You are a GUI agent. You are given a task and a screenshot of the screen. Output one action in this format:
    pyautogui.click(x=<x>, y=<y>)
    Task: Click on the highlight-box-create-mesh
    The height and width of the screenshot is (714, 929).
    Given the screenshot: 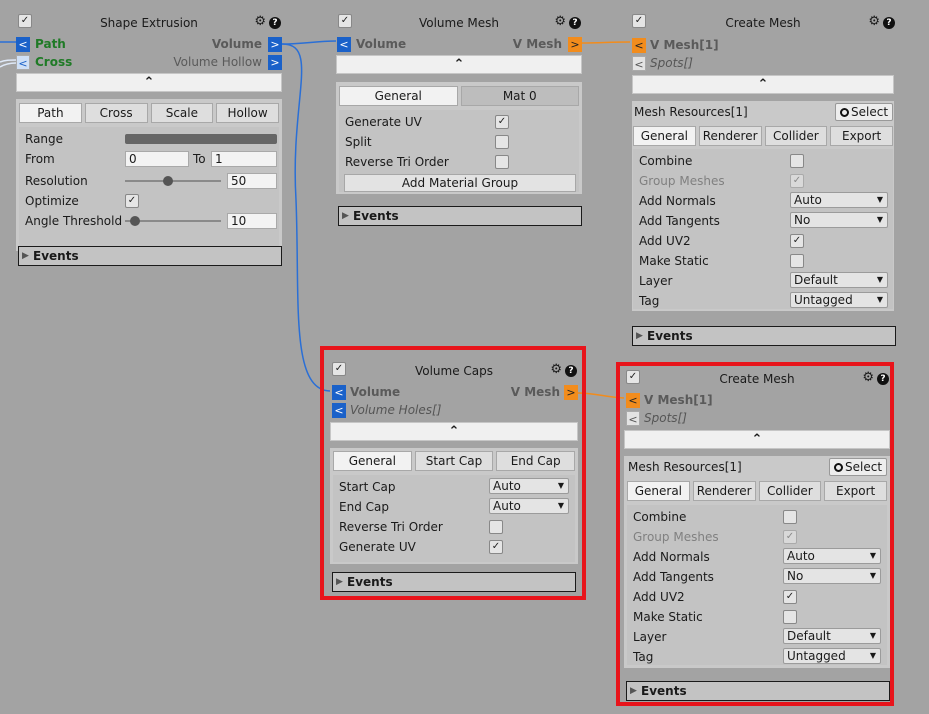 What is the action you would take?
    pyautogui.click(x=755, y=534)
    